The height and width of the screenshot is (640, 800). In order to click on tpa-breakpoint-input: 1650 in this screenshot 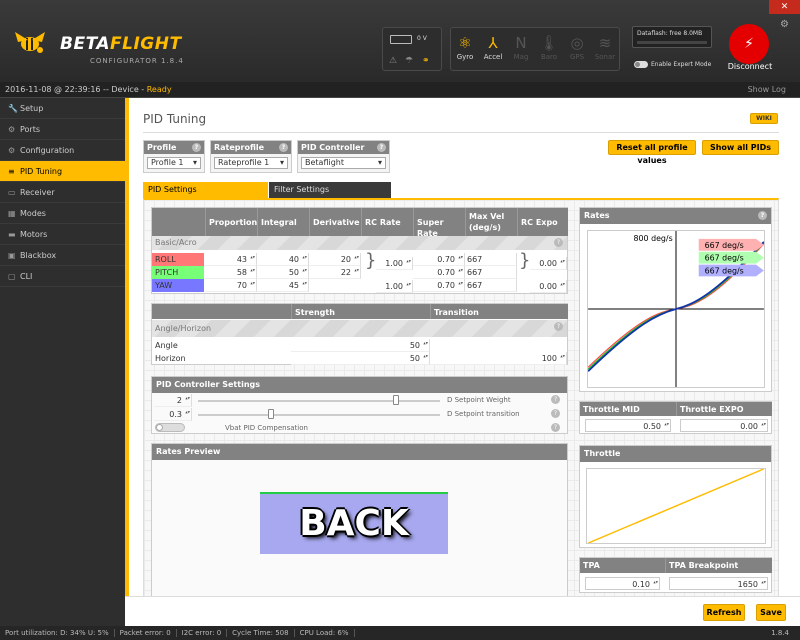, I will do `click(718, 583)`.